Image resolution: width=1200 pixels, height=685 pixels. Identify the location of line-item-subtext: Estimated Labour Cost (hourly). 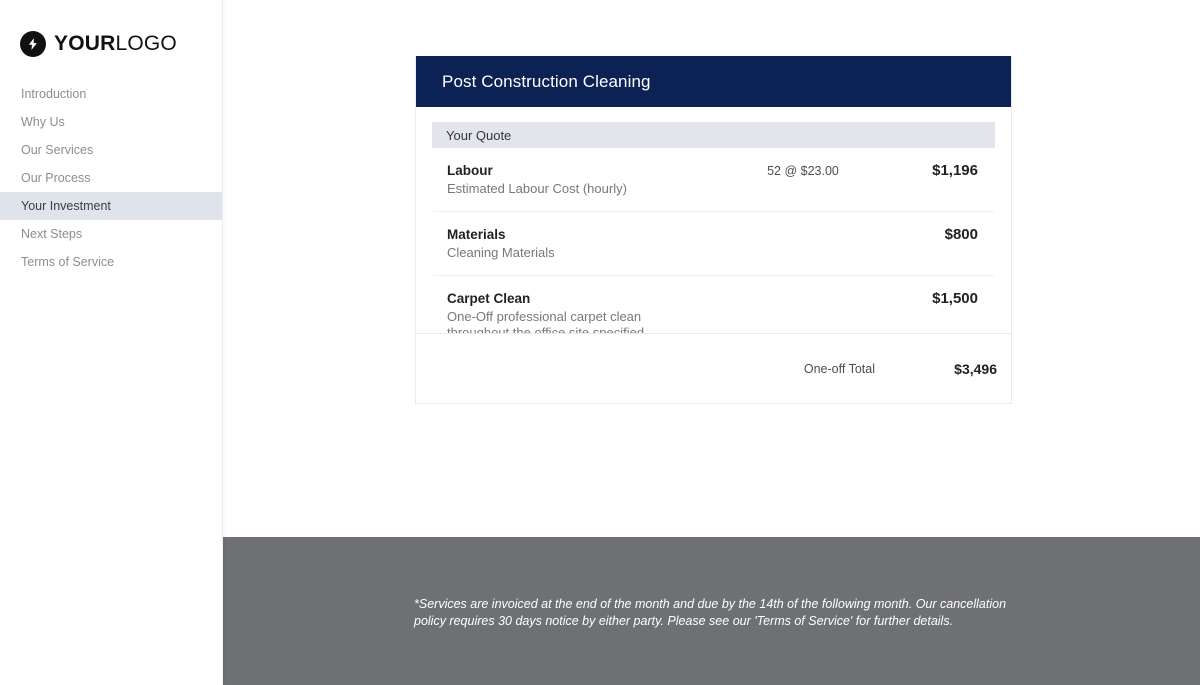
(537, 188).